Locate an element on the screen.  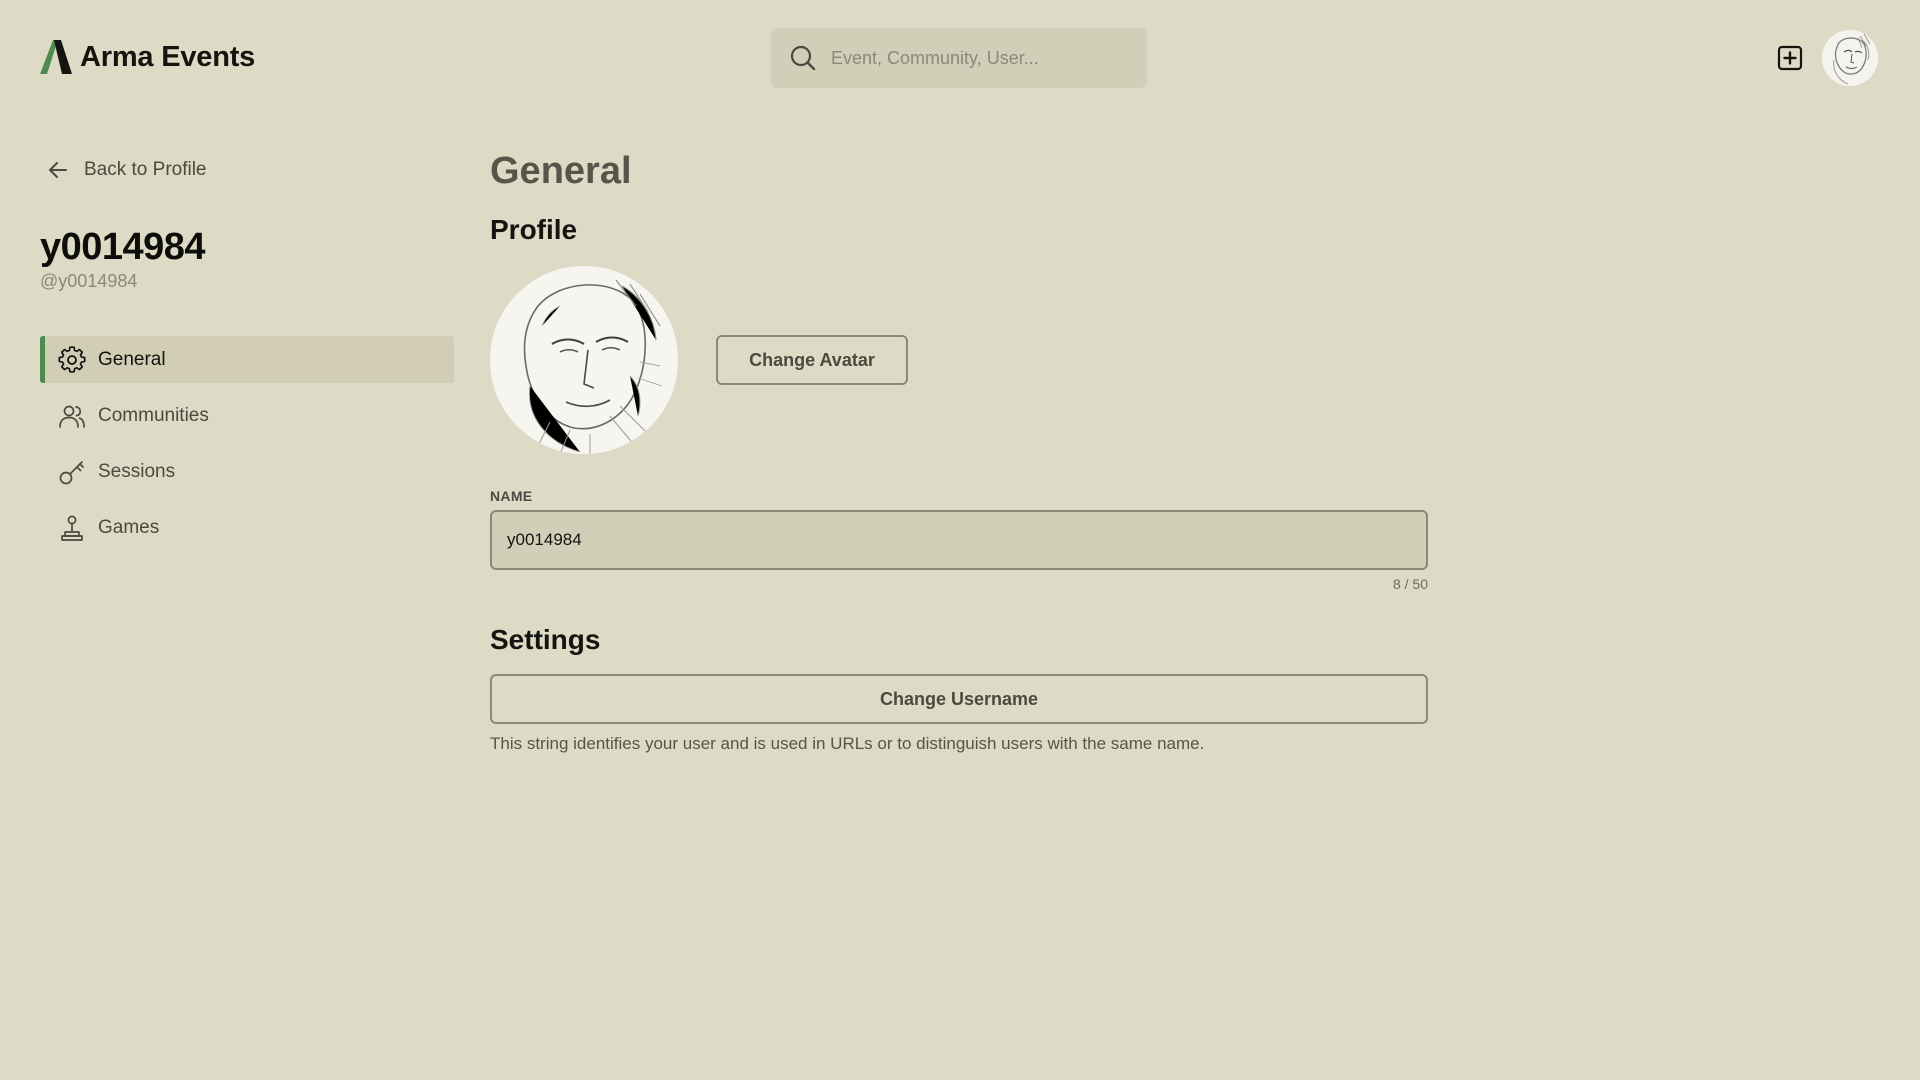
profile-avatar-row: Change Avatar is located at coordinates (959, 360).